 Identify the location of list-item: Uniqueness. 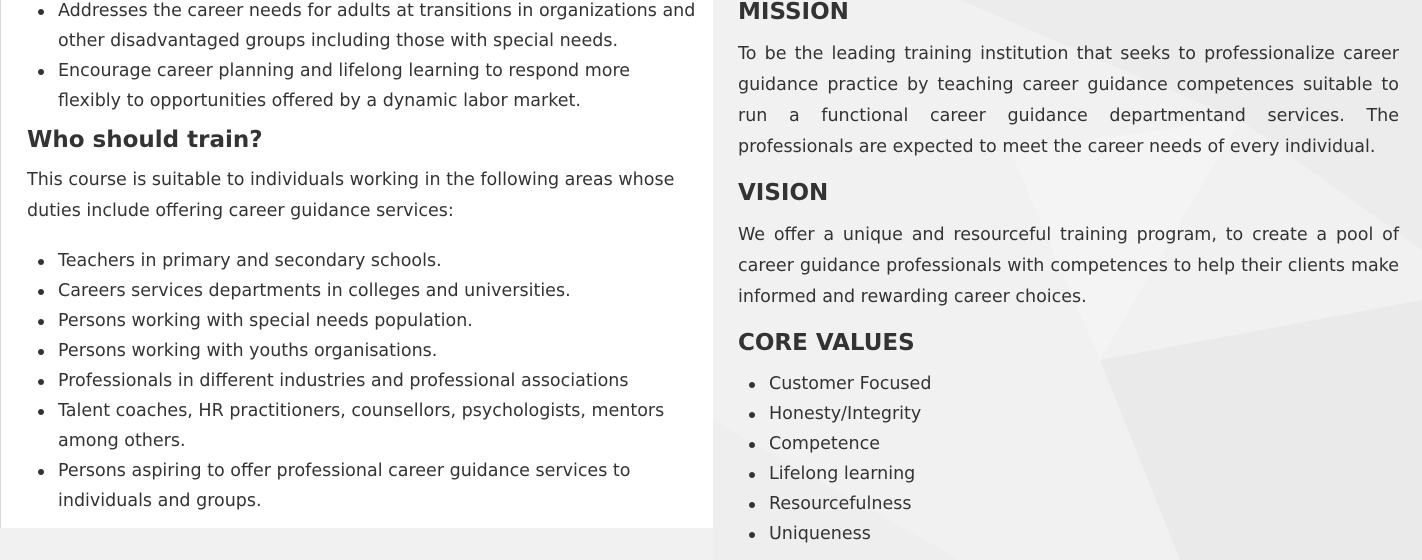
(959, 534).